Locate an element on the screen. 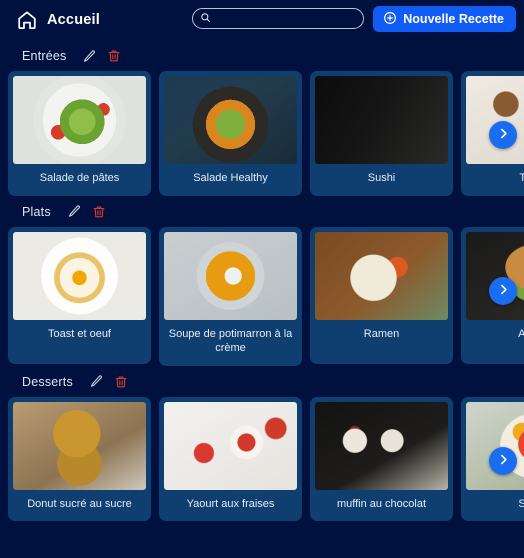  recipe-card-1: Toast et oeuf is located at coordinates (79, 295).